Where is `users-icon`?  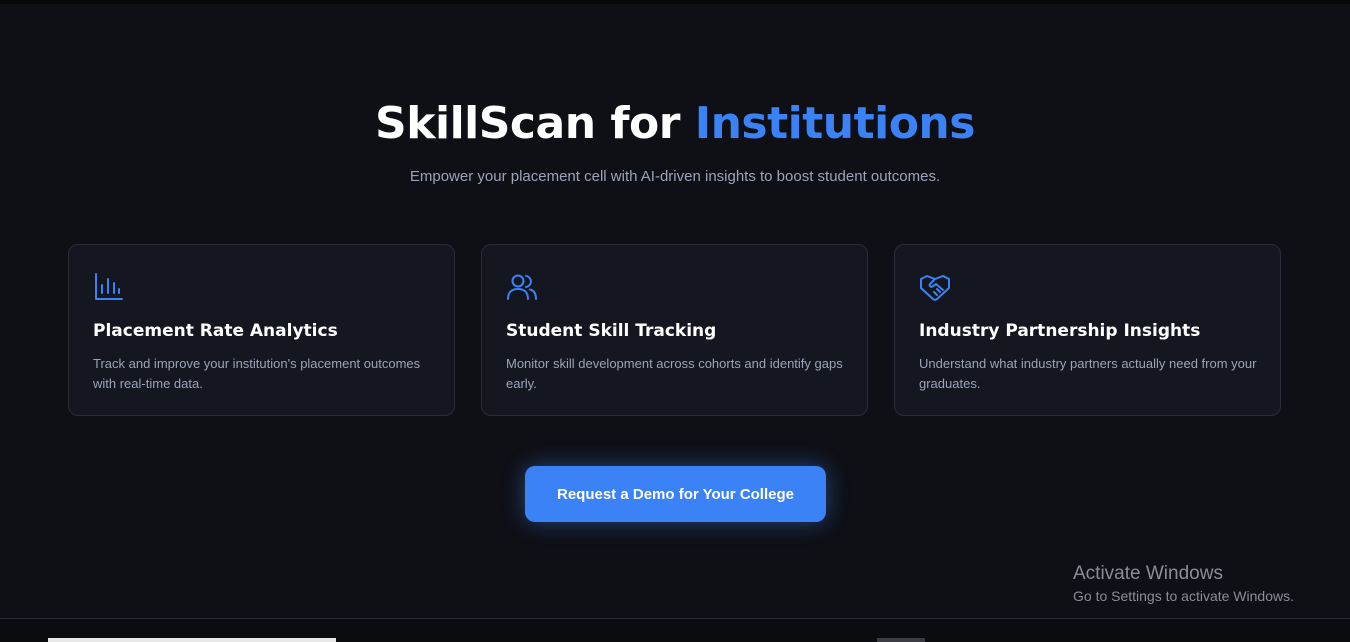 users-icon is located at coordinates (522, 287).